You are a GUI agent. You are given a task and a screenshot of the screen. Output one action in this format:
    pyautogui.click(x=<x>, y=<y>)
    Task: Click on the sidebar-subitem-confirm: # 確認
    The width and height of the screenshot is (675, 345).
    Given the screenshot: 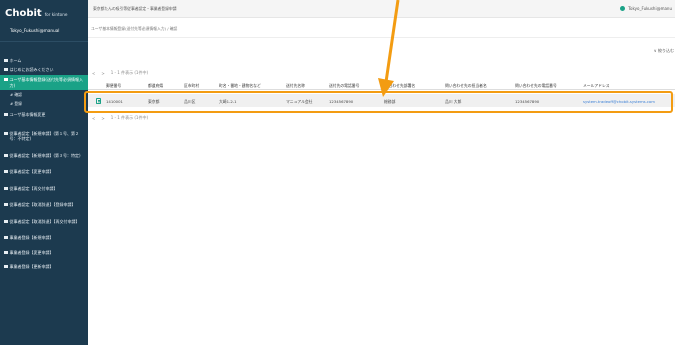 What is the action you would take?
    pyautogui.click(x=44, y=94)
    